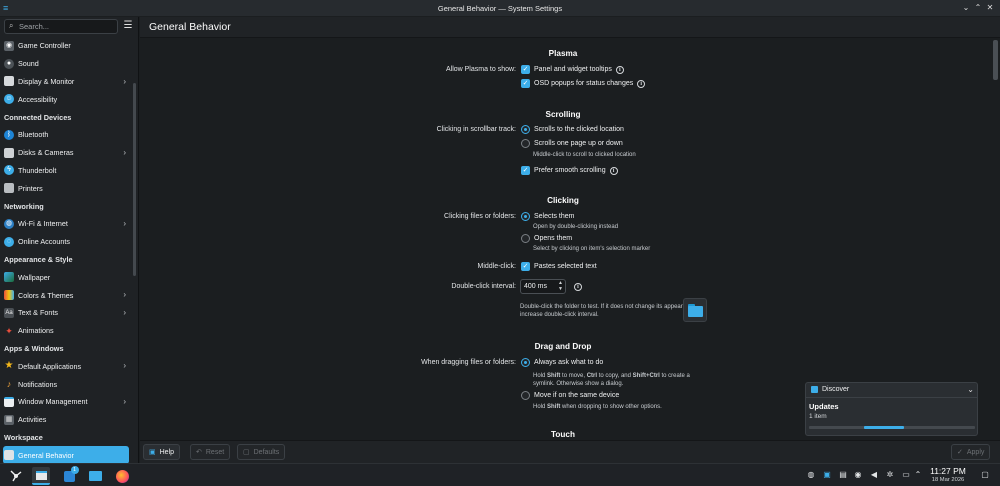  What do you see at coordinates (970, 389) in the screenshot?
I see `chevron-down-icon: ⌄` at bounding box center [970, 389].